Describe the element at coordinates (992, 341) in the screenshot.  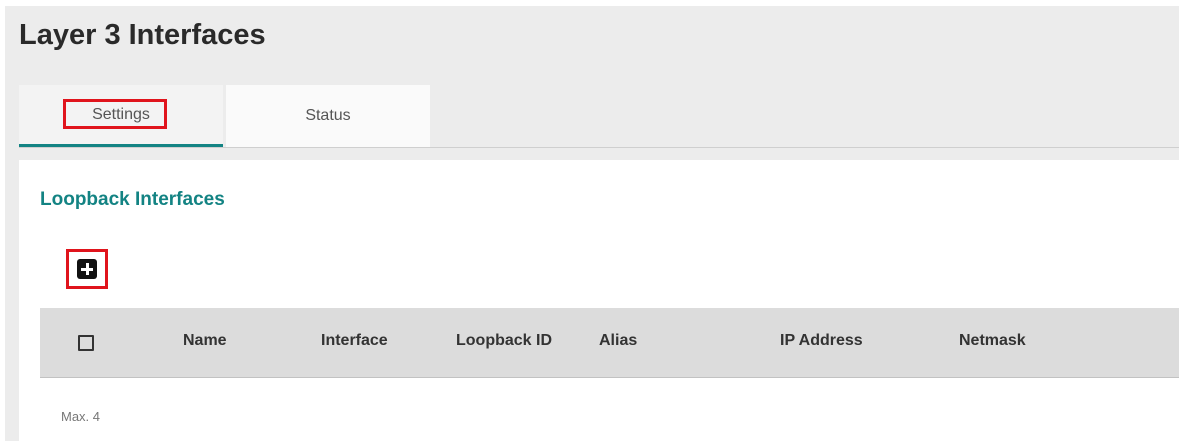
I see `column-header-netmask: Netmask` at that location.